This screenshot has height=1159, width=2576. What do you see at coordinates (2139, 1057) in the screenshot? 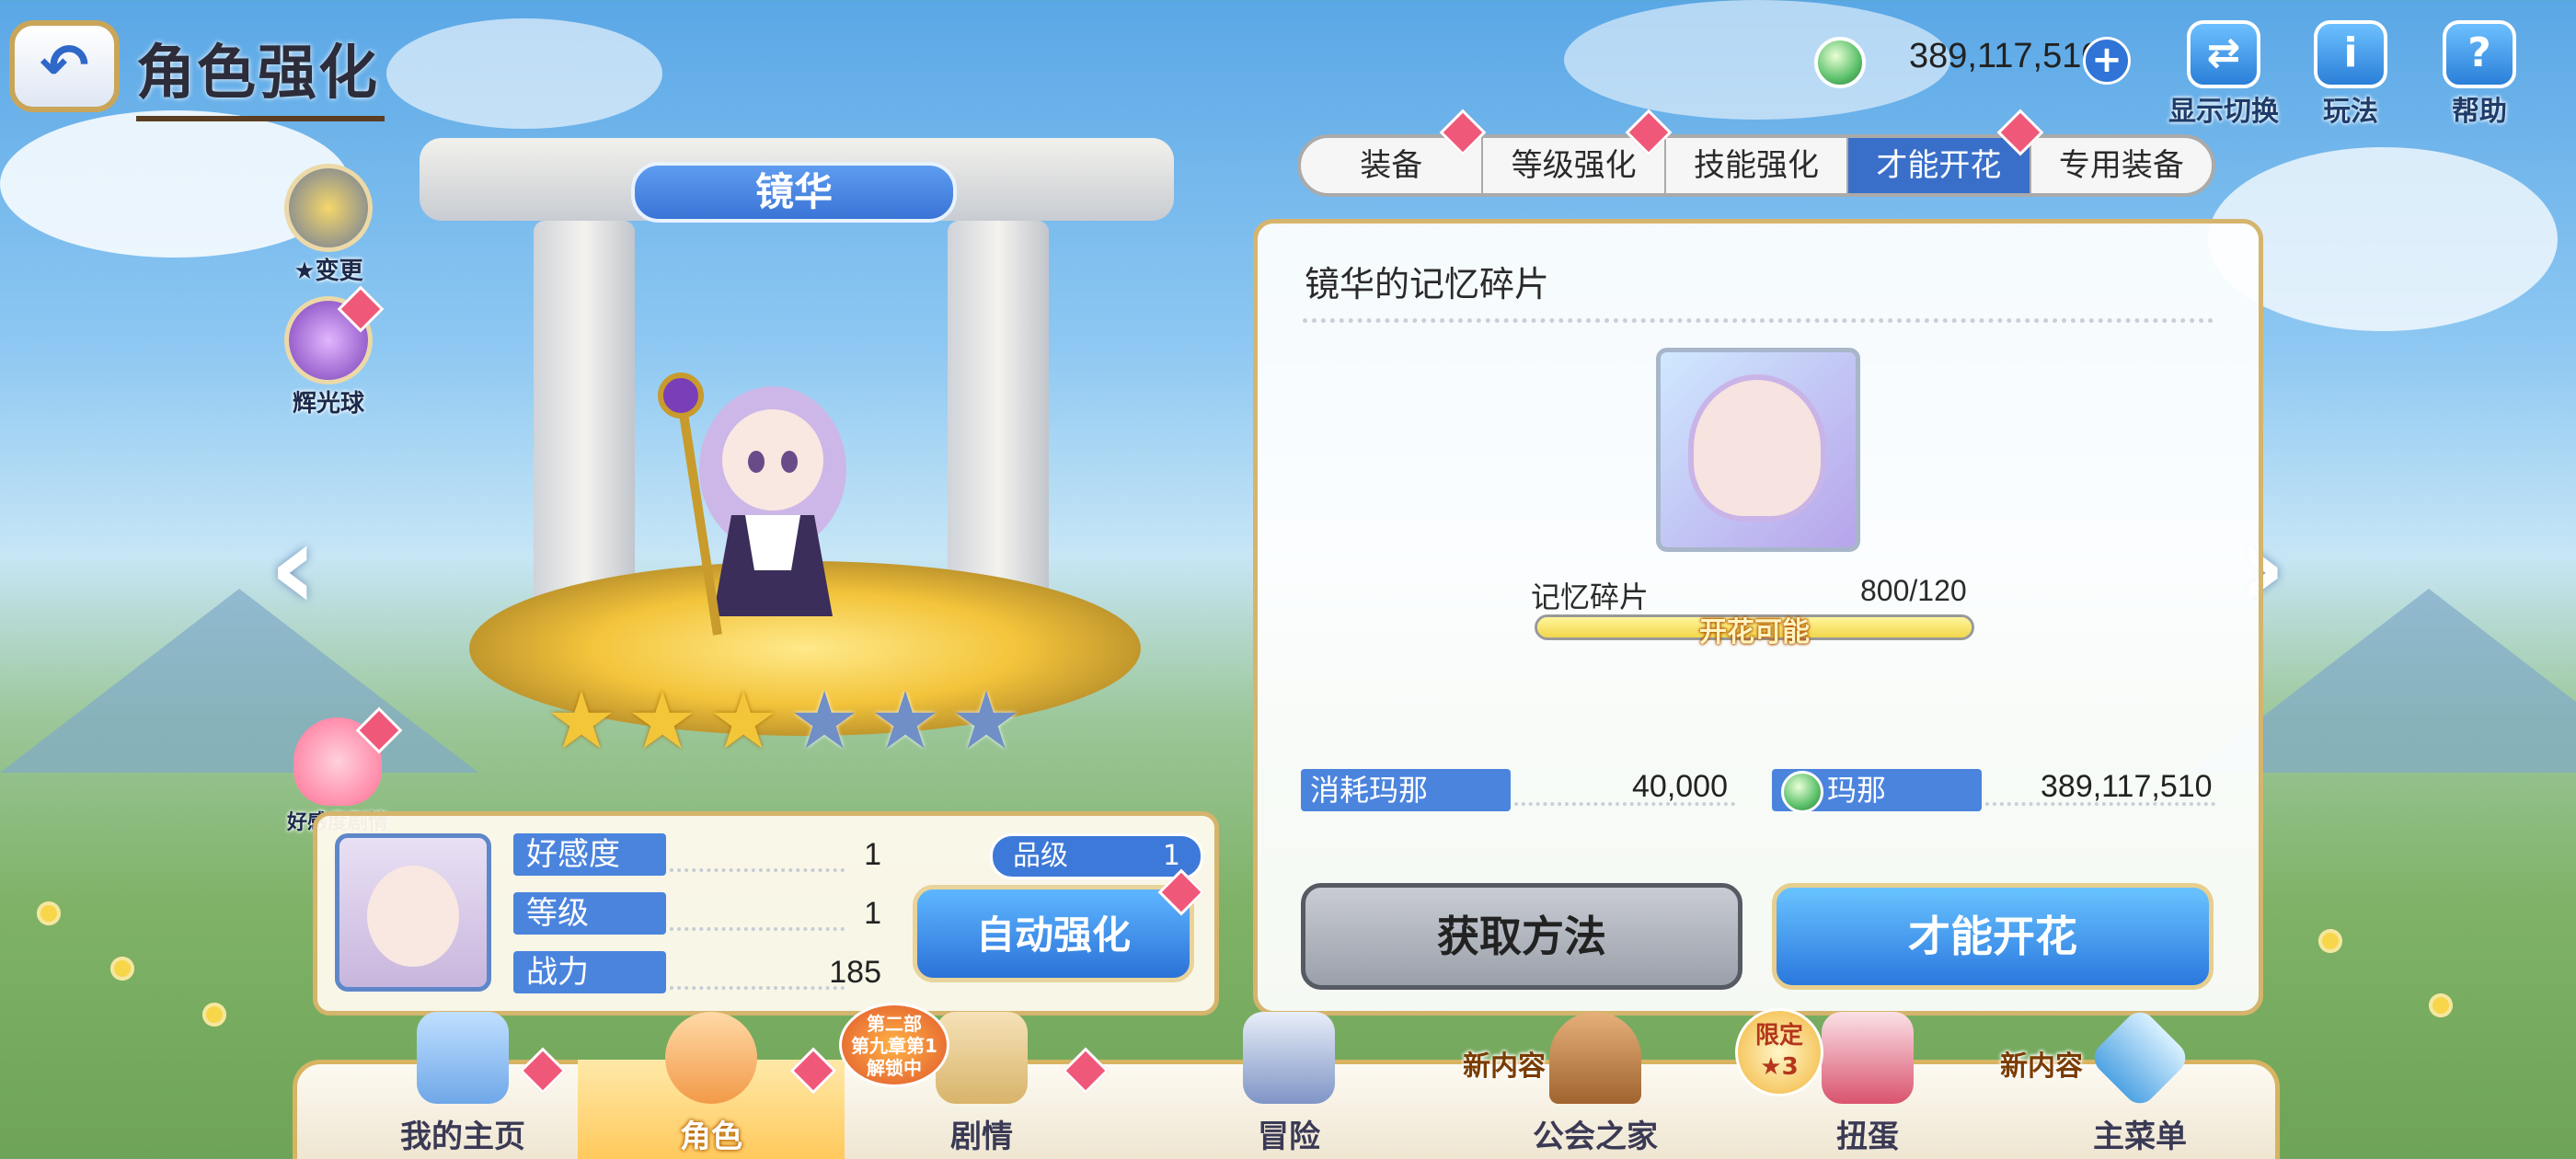
I see `crystal-icon` at bounding box center [2139, 1057].